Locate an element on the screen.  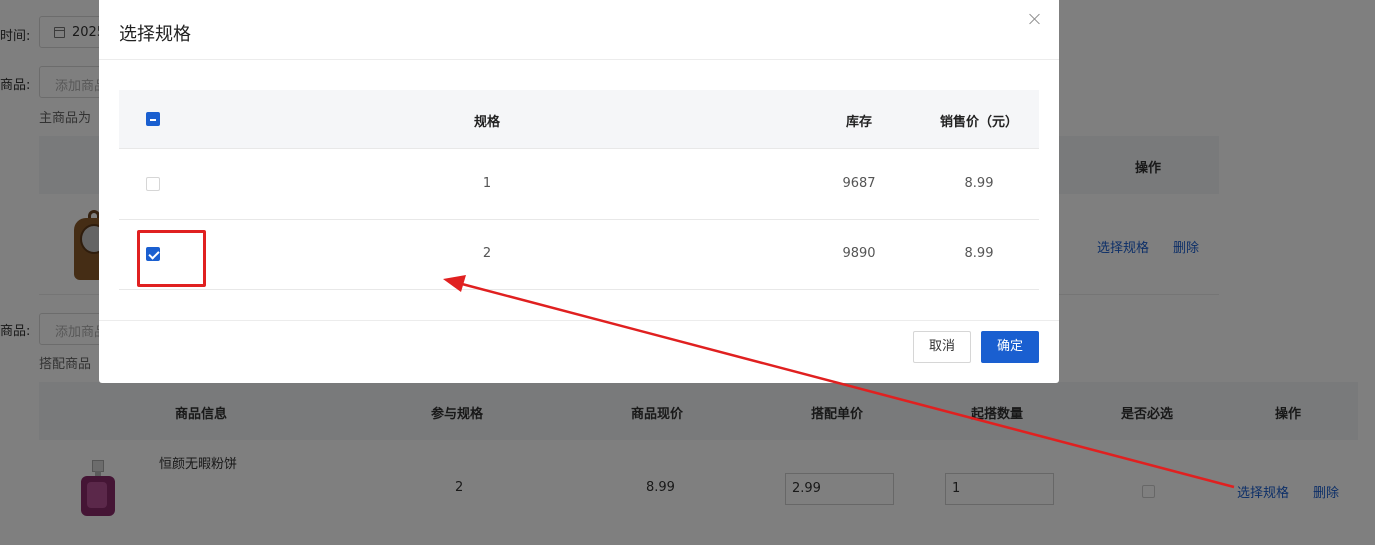
header-price: 销售价（元） is located at coordinates (978, 122).